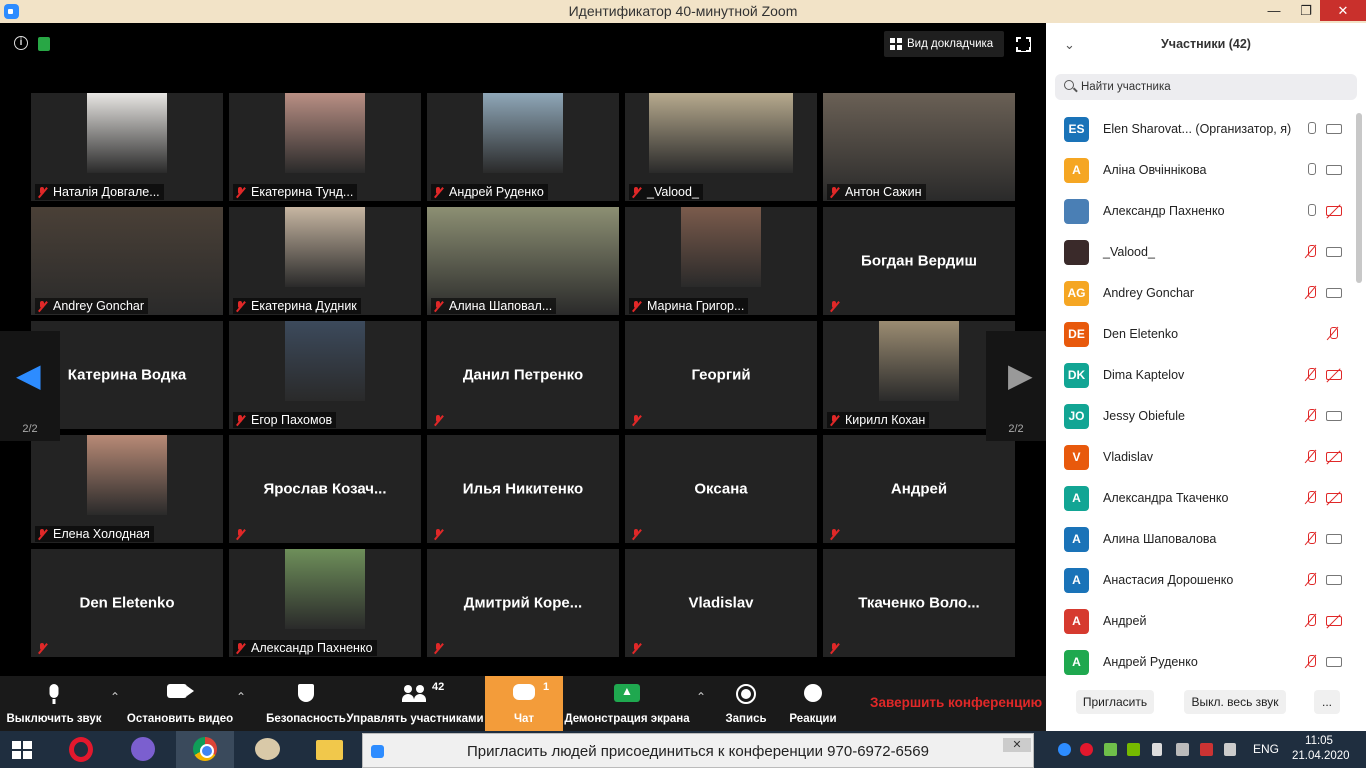 The height and width of the screenshot is (768, 1366). I want to click on volume-icon, so click(1230, 749).